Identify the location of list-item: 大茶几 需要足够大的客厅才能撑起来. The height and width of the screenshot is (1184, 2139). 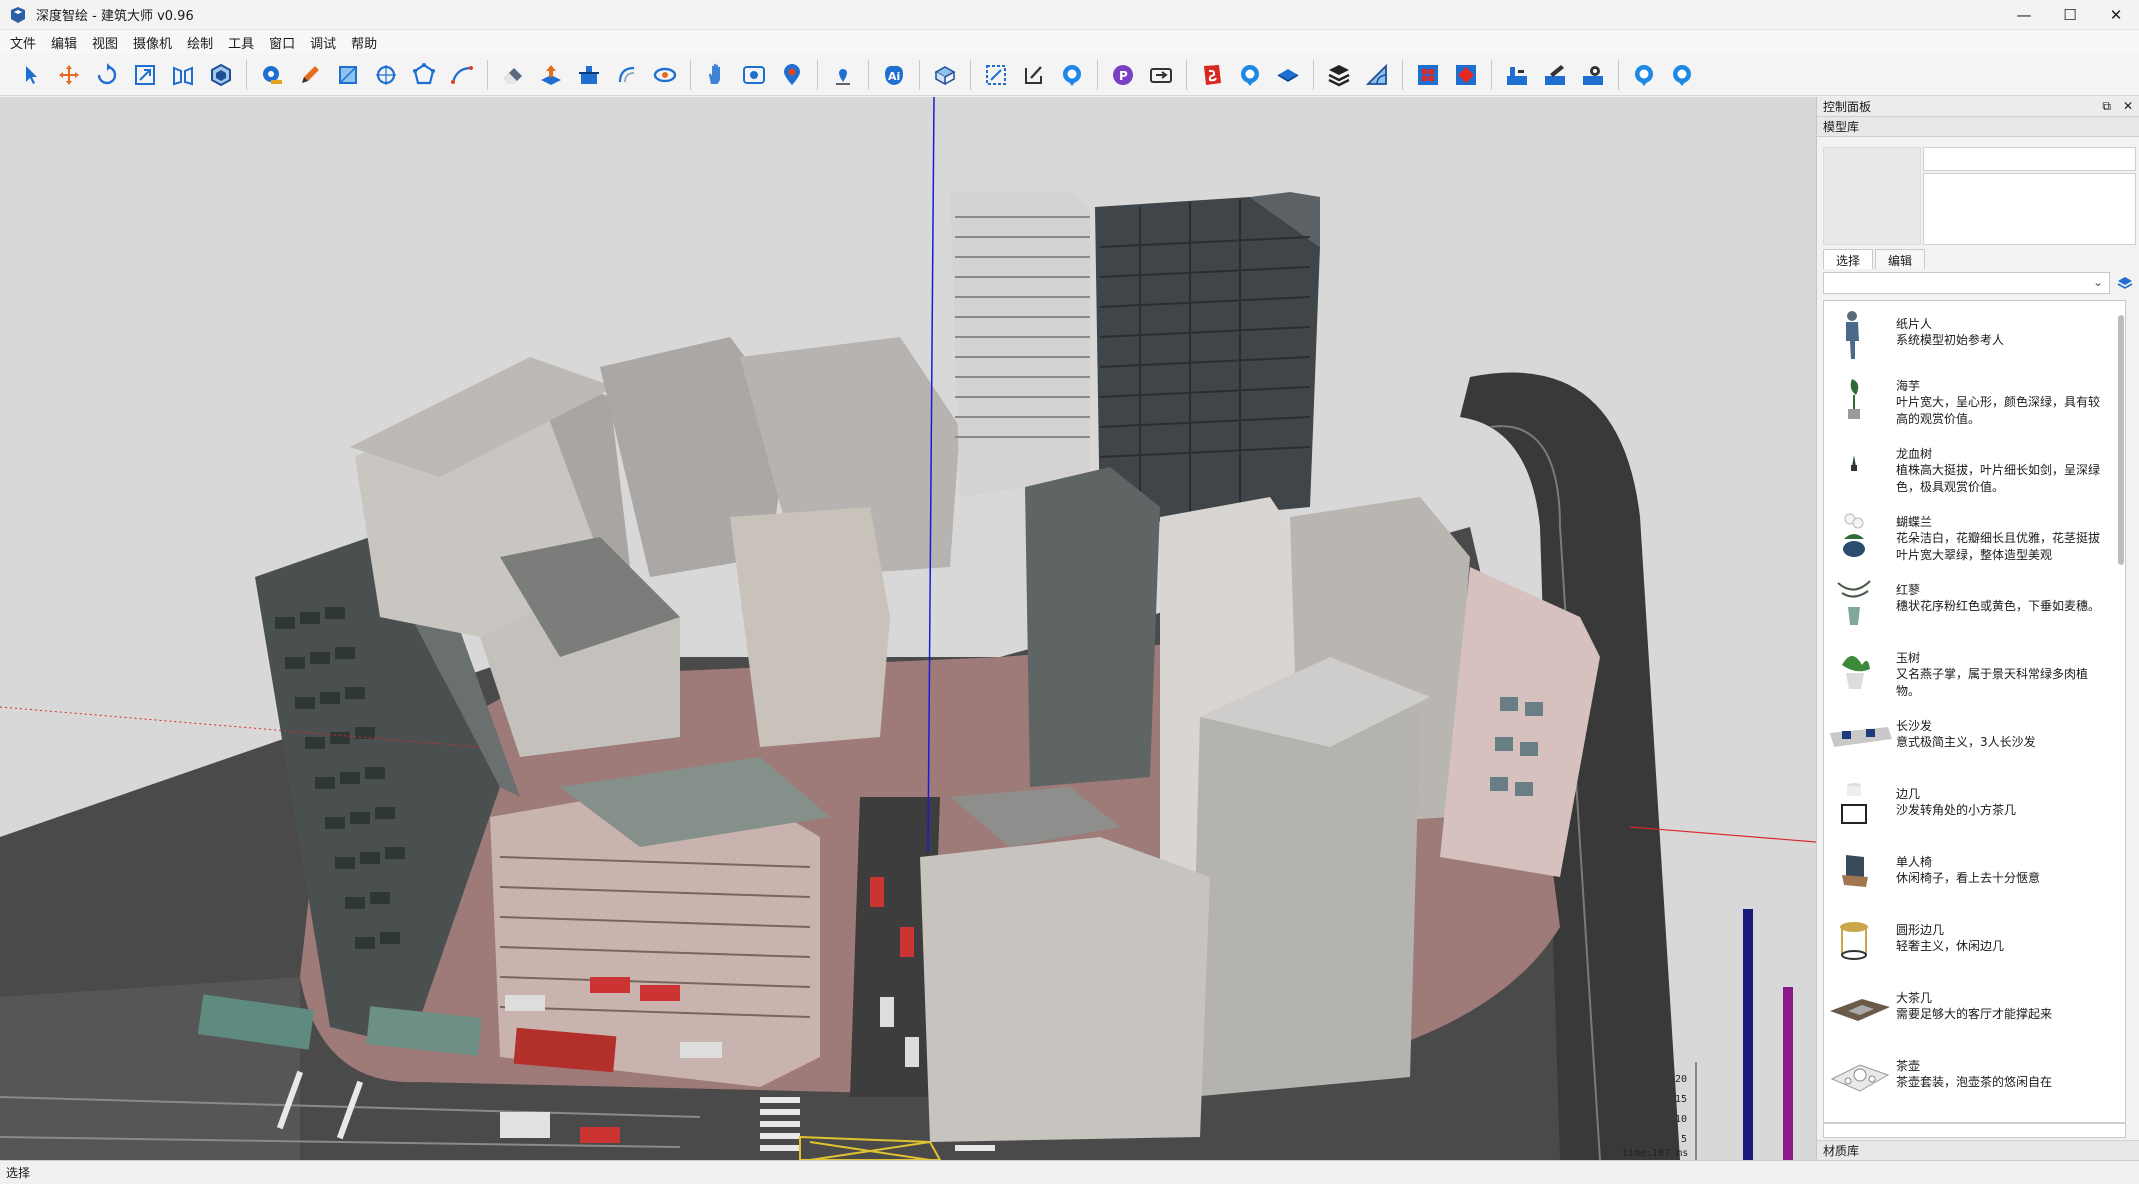
(1969, 1009).